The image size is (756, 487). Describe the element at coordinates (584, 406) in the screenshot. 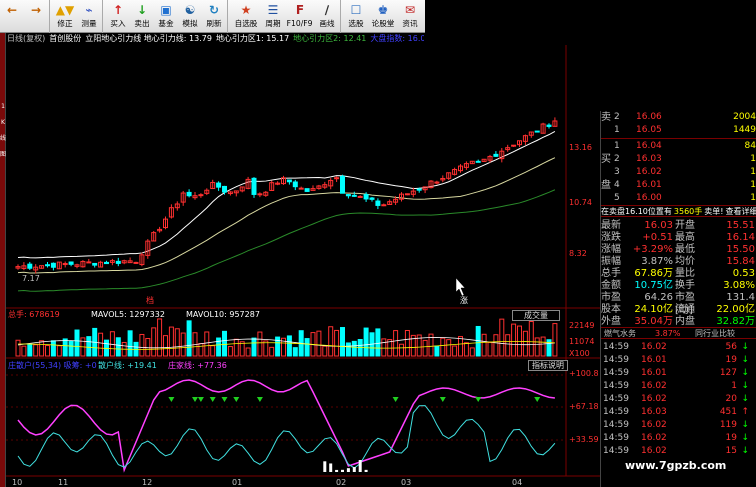

I see `indicator-scale-label: +67.18` at that location.